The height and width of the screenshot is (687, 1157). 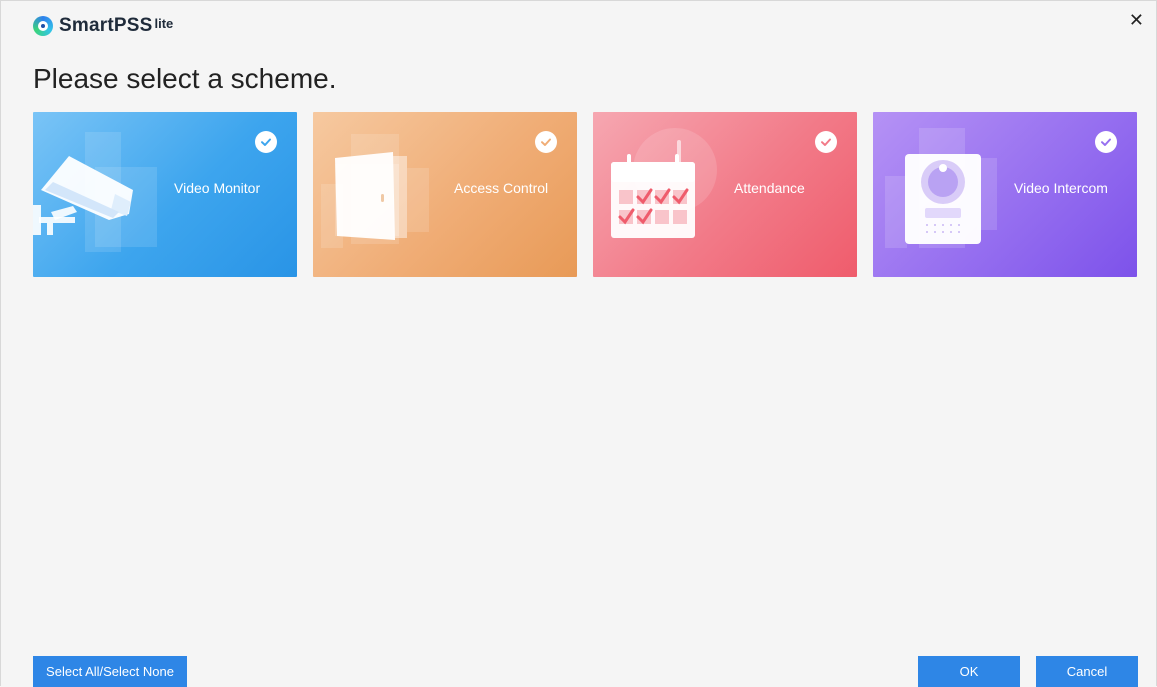 What do you see at coordinates (110, 671) in the screenshot?
I see `select-all-button: Select All/Select None` at bounding box center [110, 671].